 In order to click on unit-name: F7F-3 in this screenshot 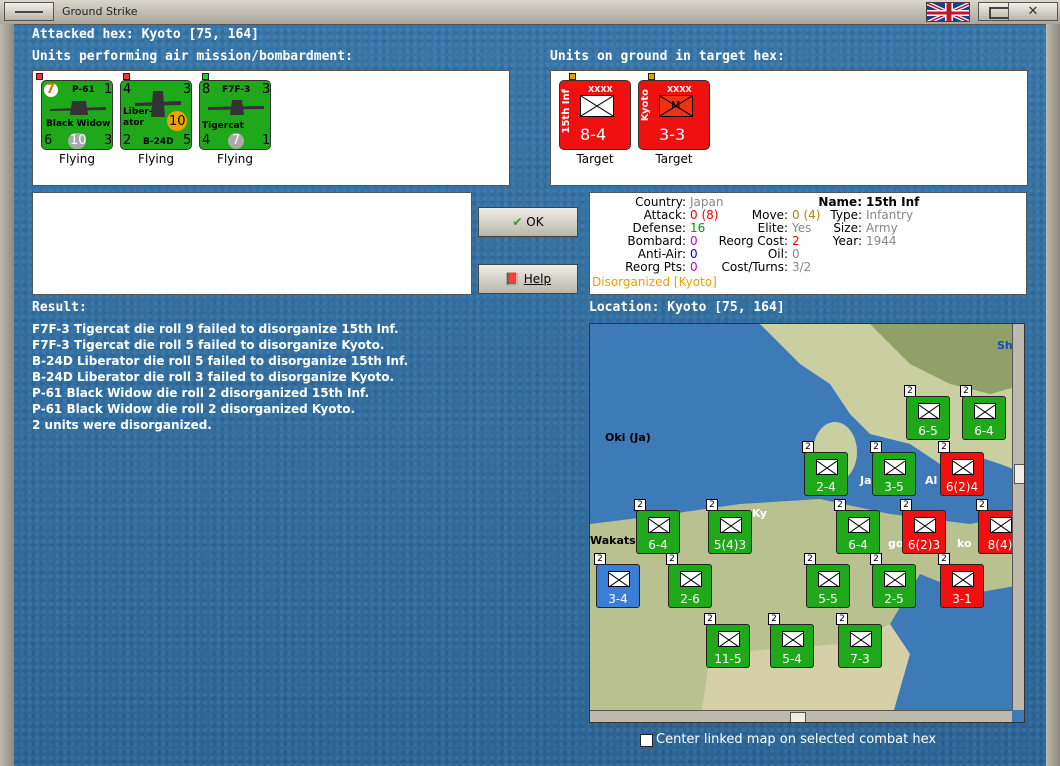, I will do `click(236, 90)`.